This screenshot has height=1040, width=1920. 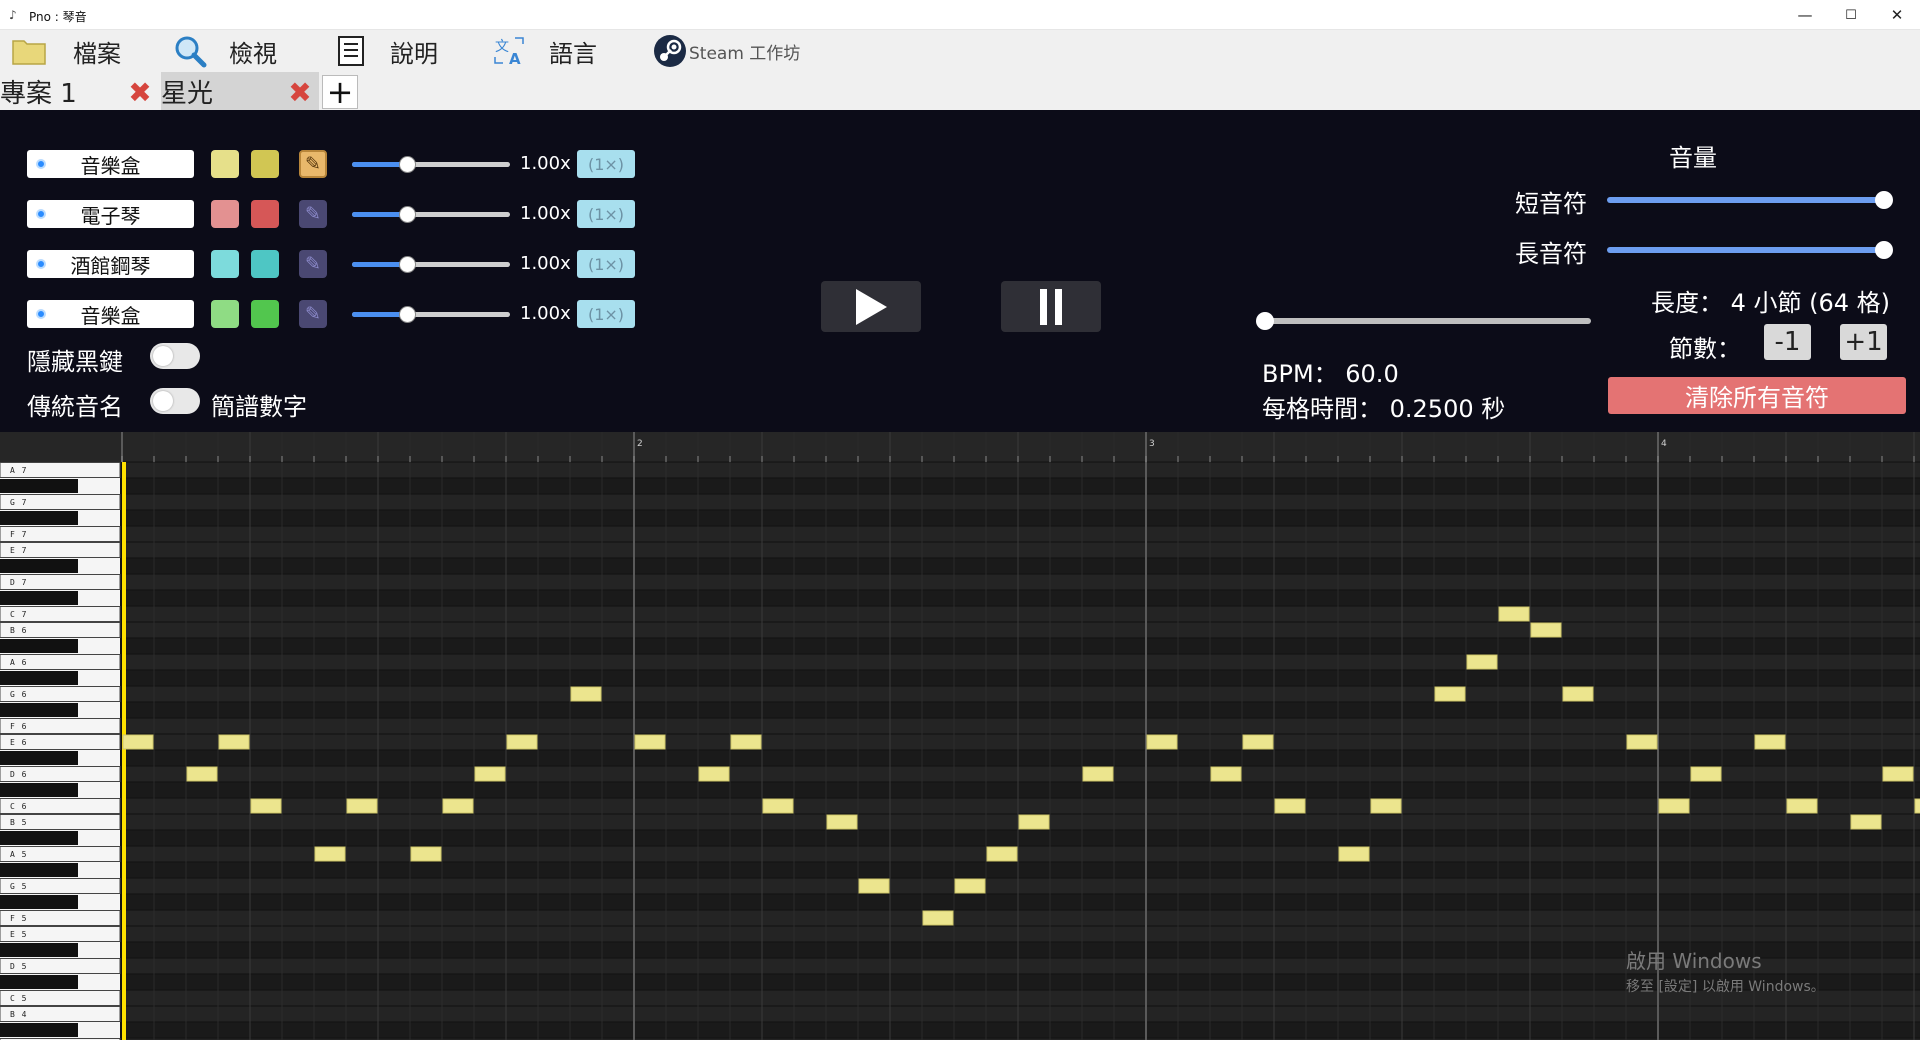 I want to click on short-note-volume-slider, so click(x=1750, y=200).